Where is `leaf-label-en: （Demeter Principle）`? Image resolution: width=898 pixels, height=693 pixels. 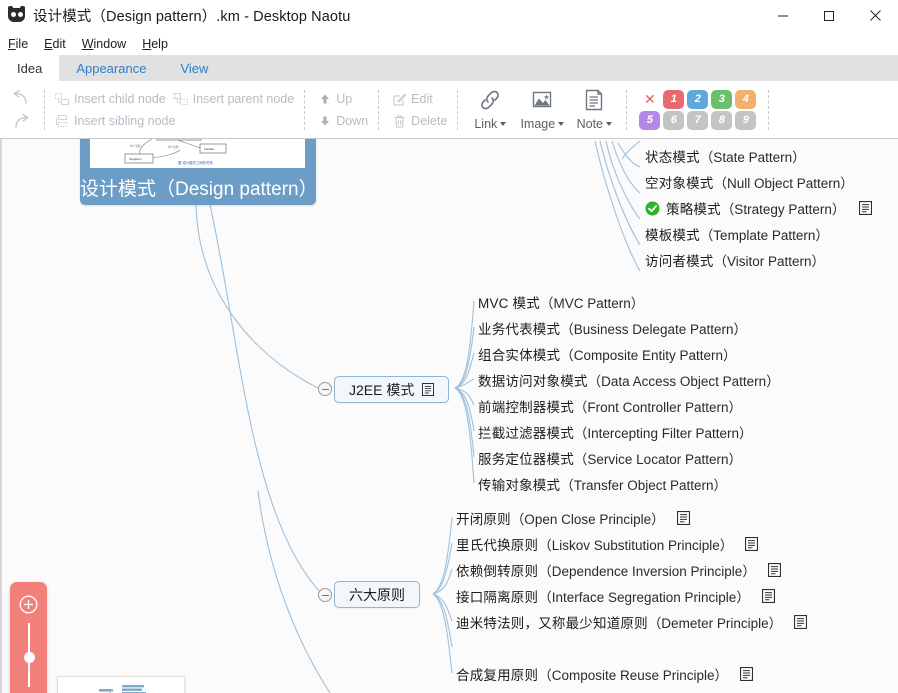
leaf-label-en: （Demeter Principle） is located at coordinates (715, 623).